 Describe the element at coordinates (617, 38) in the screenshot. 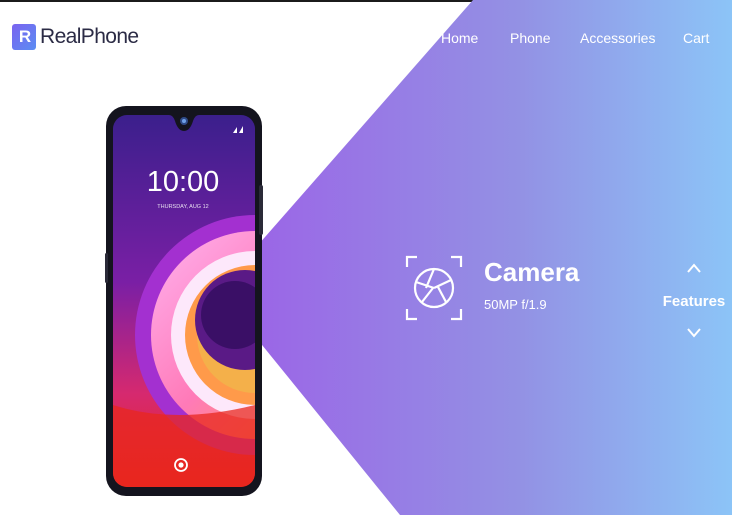

I see `nav-item-accessories: Accessories` at that location.